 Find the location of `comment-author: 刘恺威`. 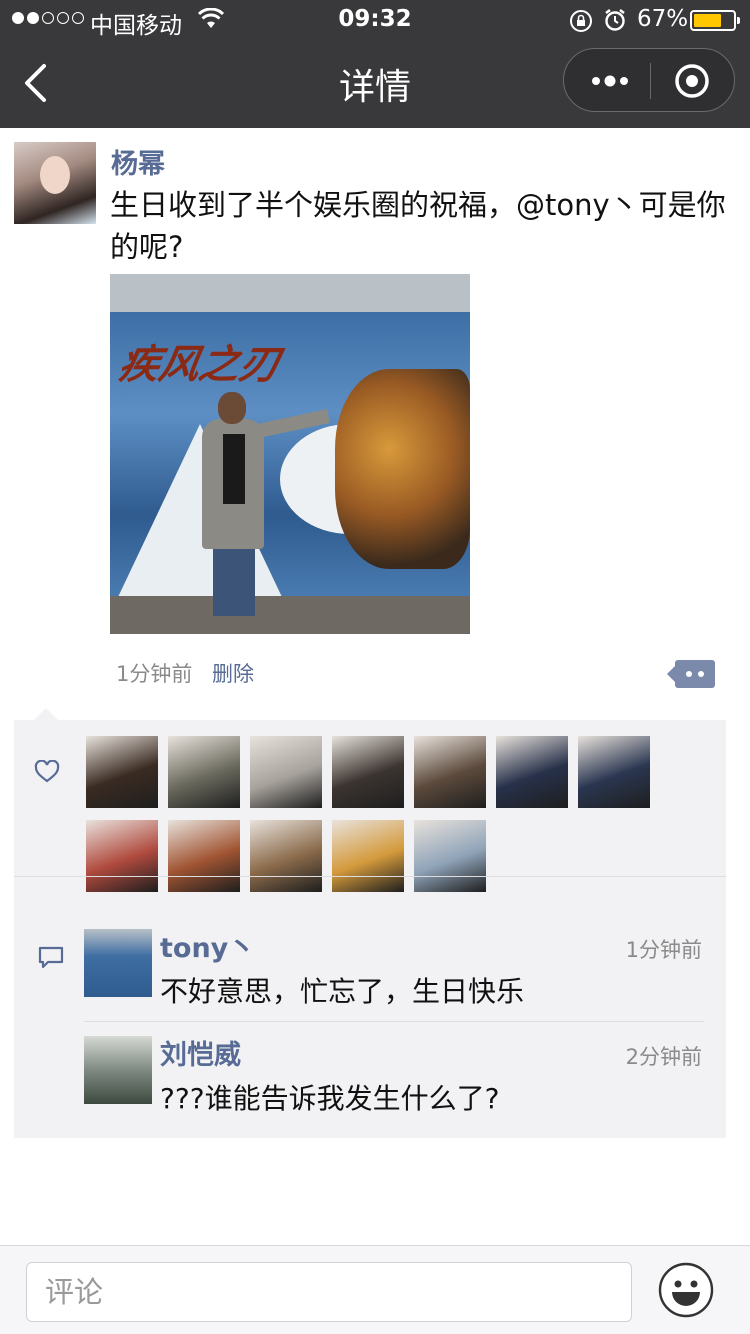

comment-author: 刘恺威 is located at coordinates (200, 1052).